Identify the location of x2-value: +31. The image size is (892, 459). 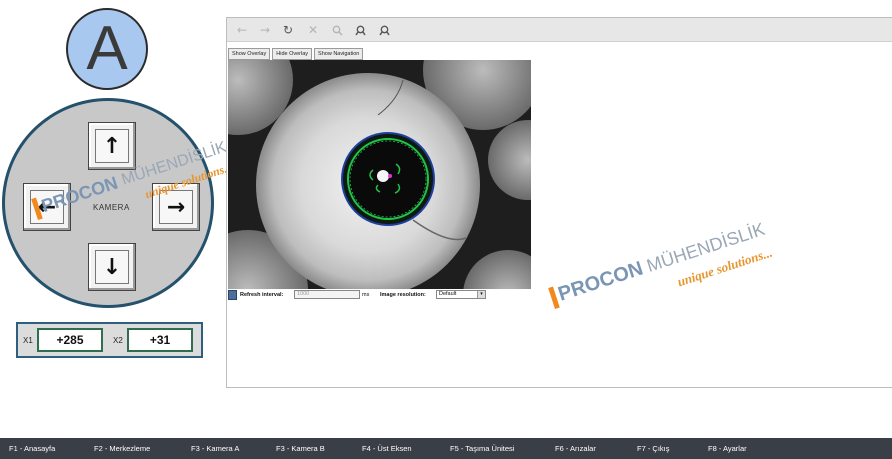
(160, 340).